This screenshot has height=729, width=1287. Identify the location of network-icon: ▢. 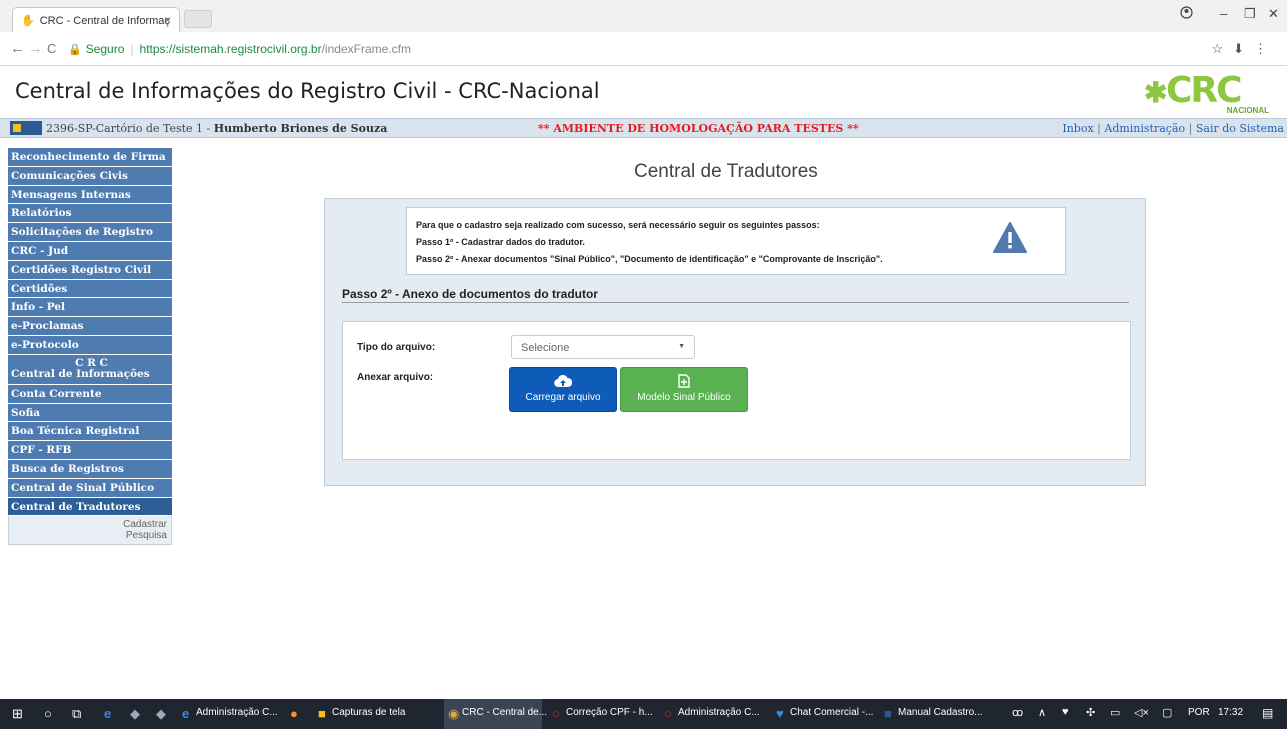
(1167, 712).